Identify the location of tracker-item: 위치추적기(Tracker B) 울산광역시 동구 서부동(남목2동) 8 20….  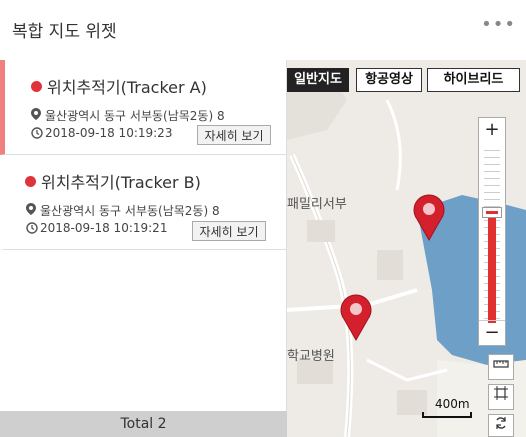
(143, 202).